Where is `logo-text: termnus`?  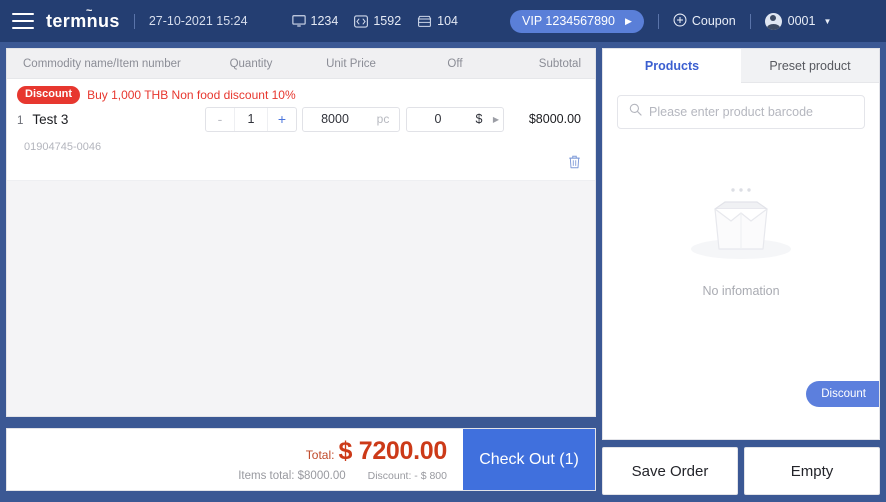
logo-text: termnus is located at coordinates (83, 20).